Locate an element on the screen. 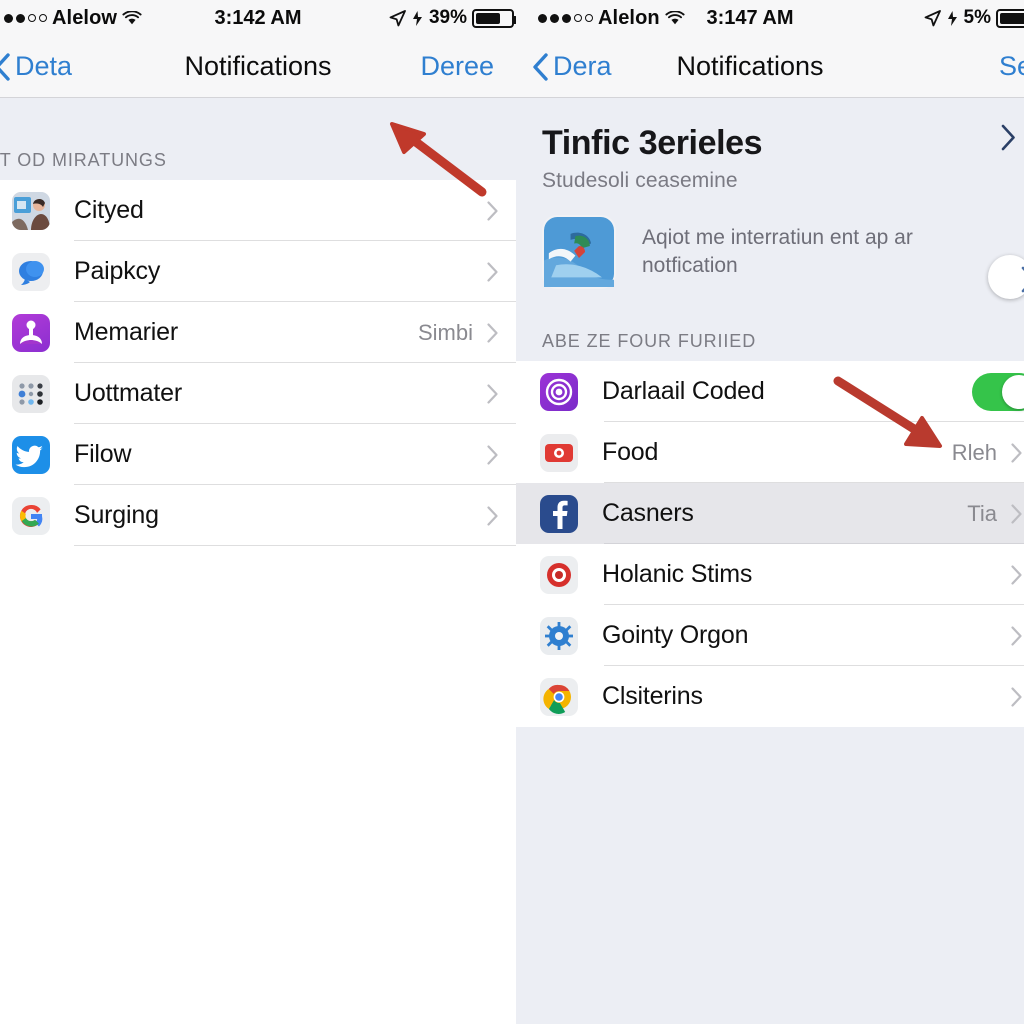 This screenshot has width=1024, height=1024. grid-app-icon is located at coordinates (31, 393).